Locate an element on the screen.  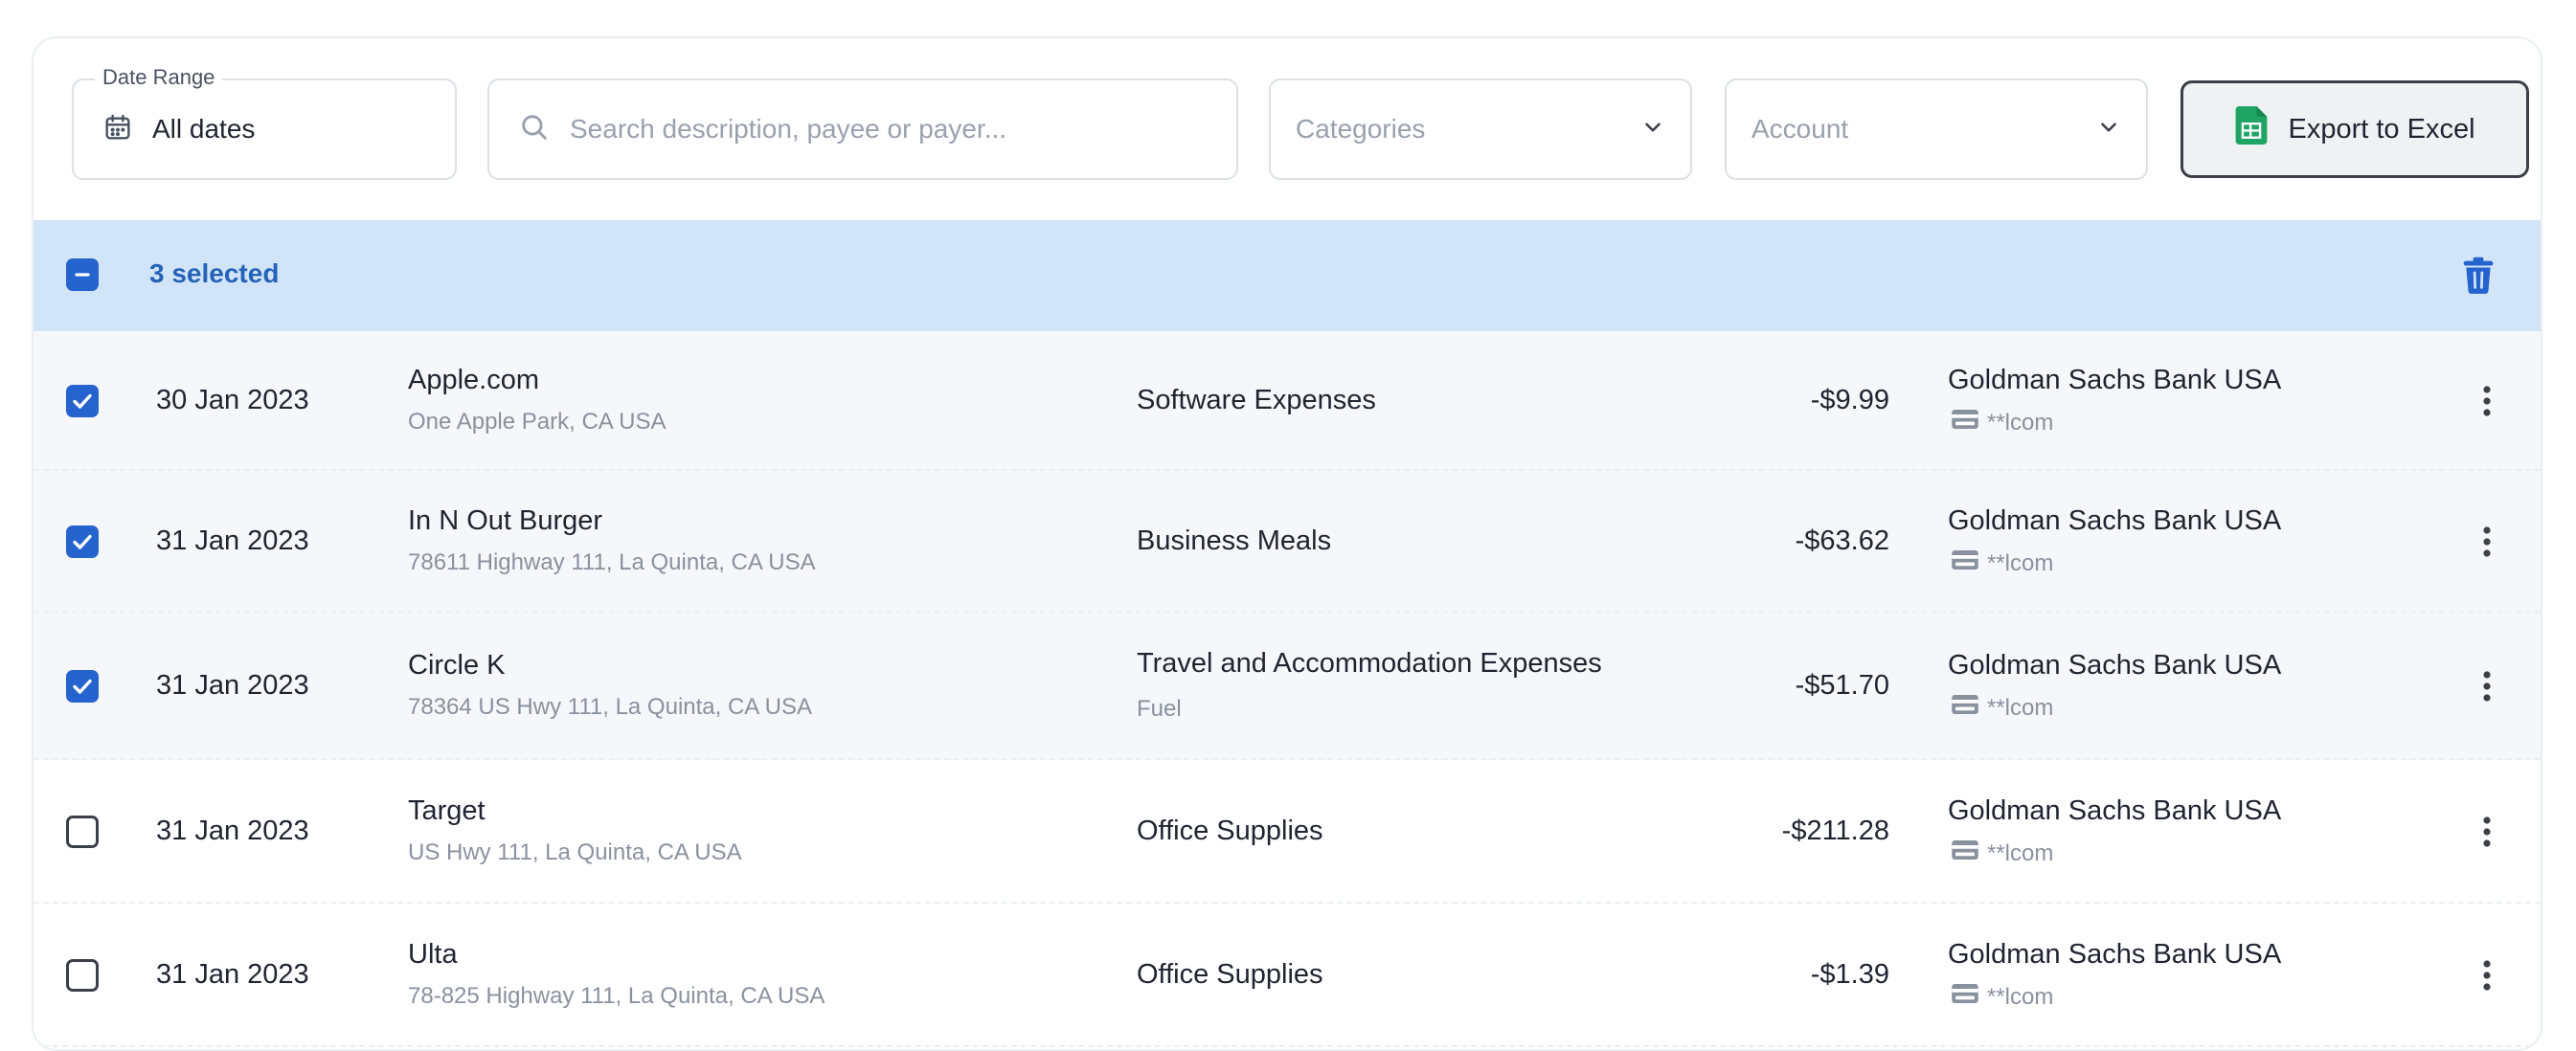
export-to-excel-button: Export to Excel is located at coordinates (2355, 129).